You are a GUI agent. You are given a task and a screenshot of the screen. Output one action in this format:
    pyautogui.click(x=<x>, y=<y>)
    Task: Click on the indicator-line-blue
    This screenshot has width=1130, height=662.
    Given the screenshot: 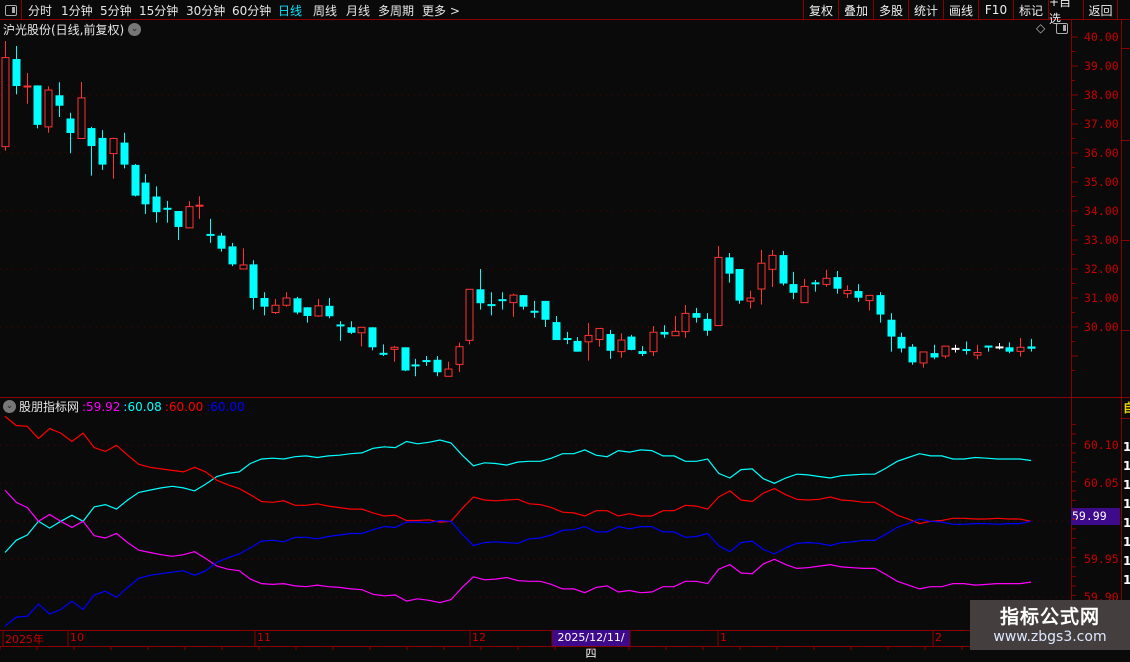 What is the action you would take?
    pyautogui.click(x=518, y=572)
    